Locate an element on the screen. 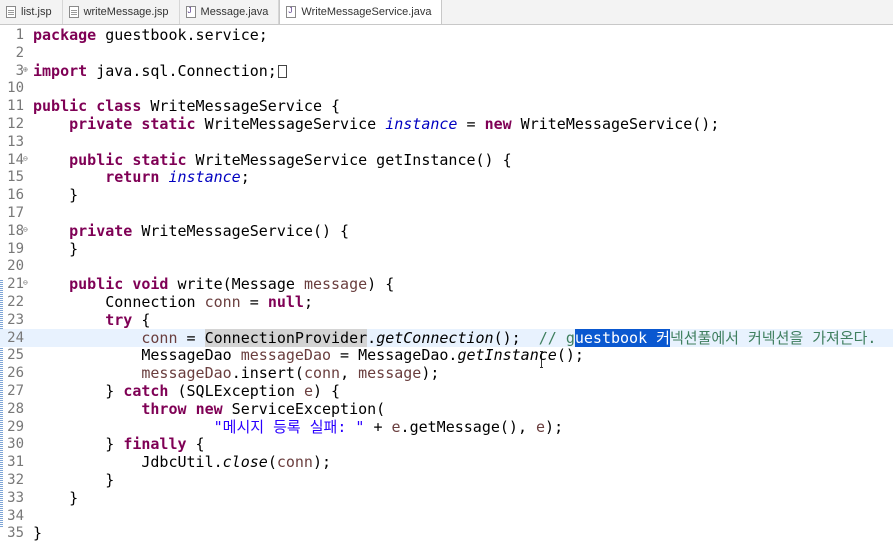 Image resolution: width=893 pixels, height=542 pixels. code-line: 34 is located at coordinates (446, 516).